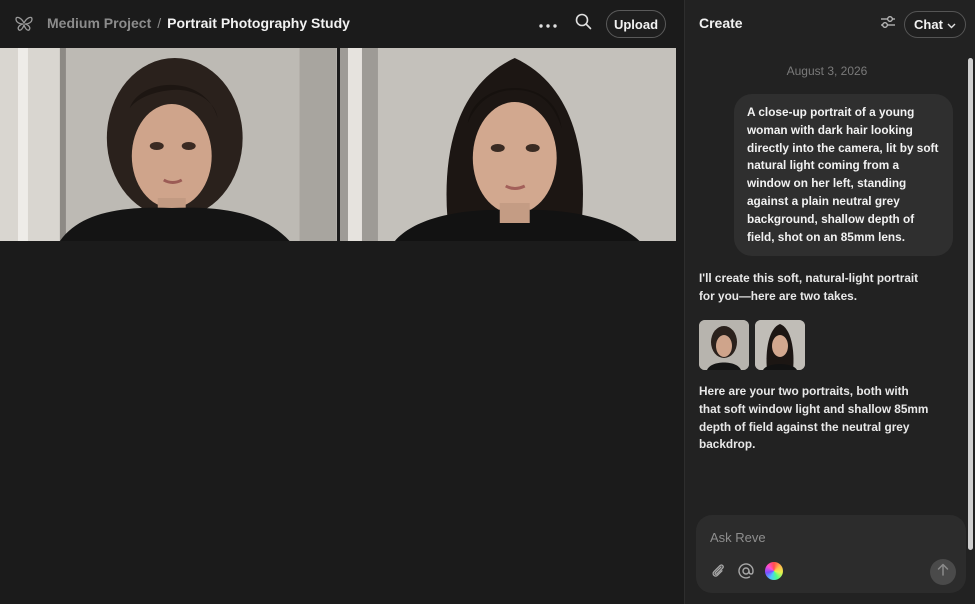  I want to click on send-button, so click(943, 572).